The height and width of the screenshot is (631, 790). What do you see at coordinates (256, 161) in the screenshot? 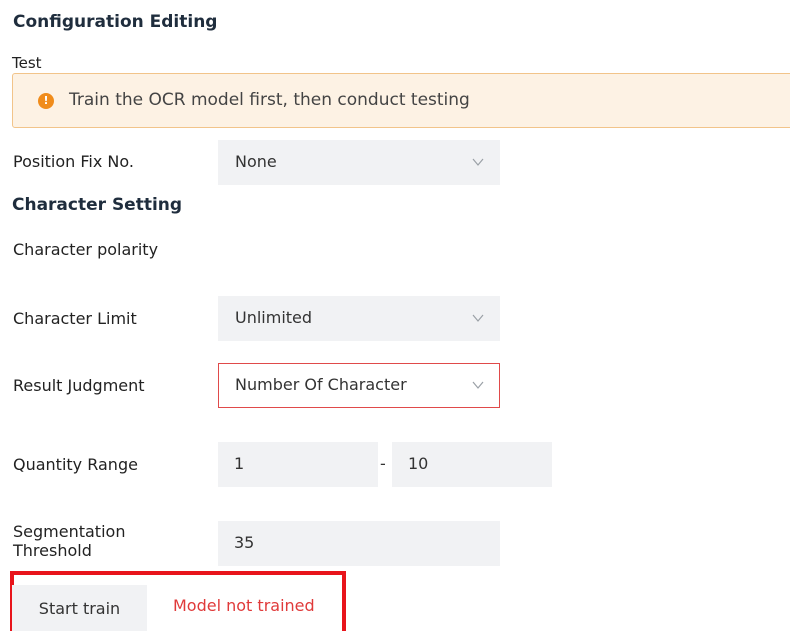
I see `position-fix-value: None` at bounding box center [256, 161].